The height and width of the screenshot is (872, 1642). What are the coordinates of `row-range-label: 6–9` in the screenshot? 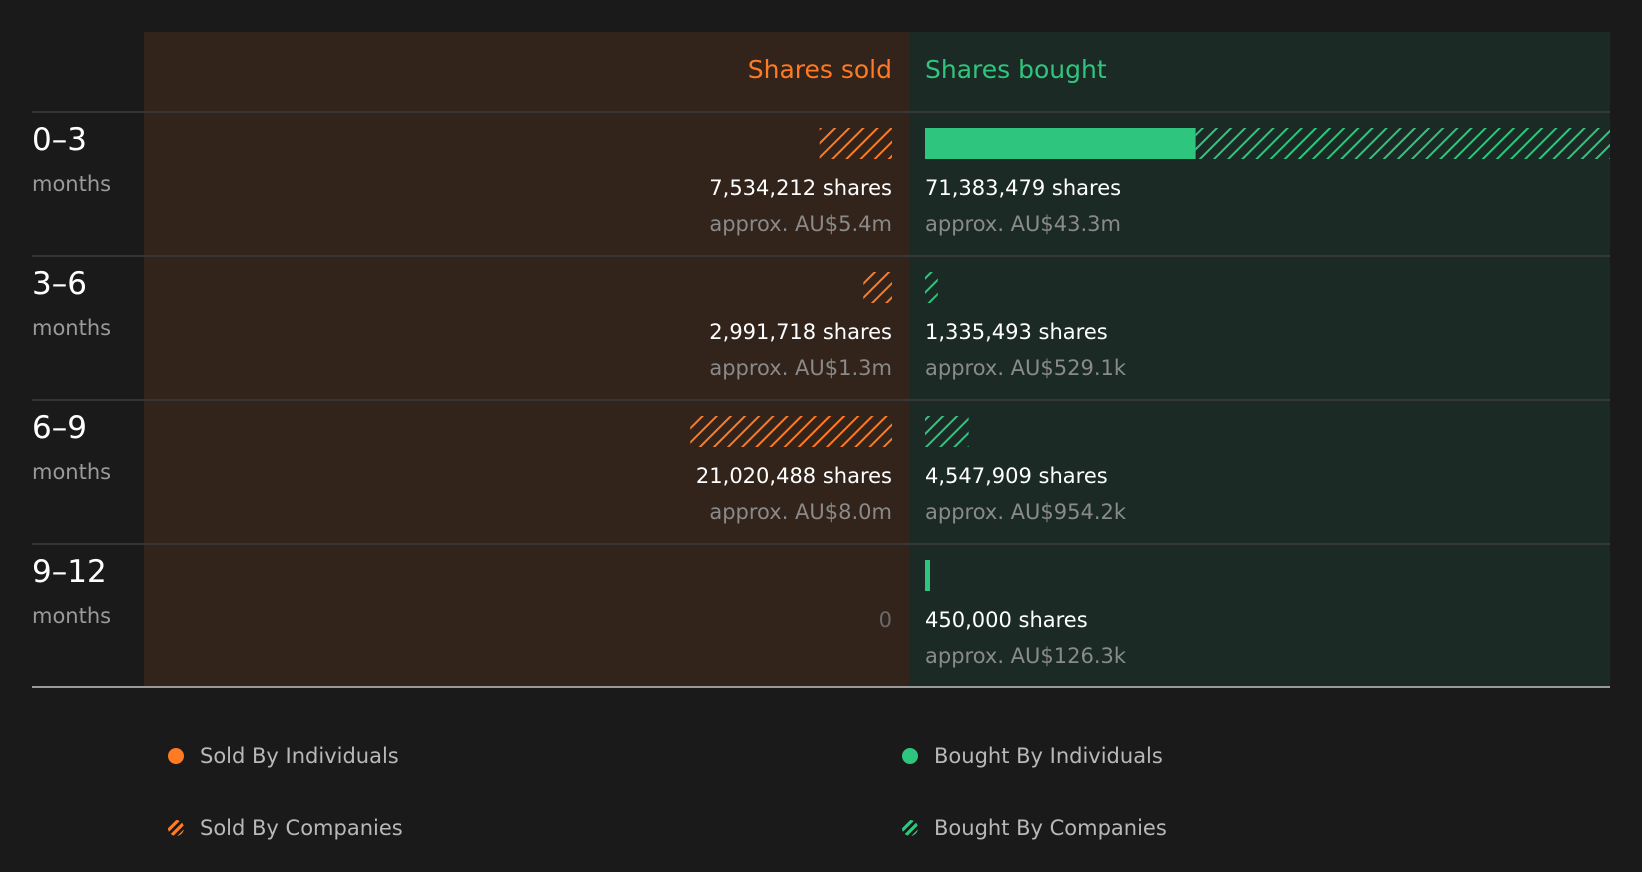 It's located at (59, 428).